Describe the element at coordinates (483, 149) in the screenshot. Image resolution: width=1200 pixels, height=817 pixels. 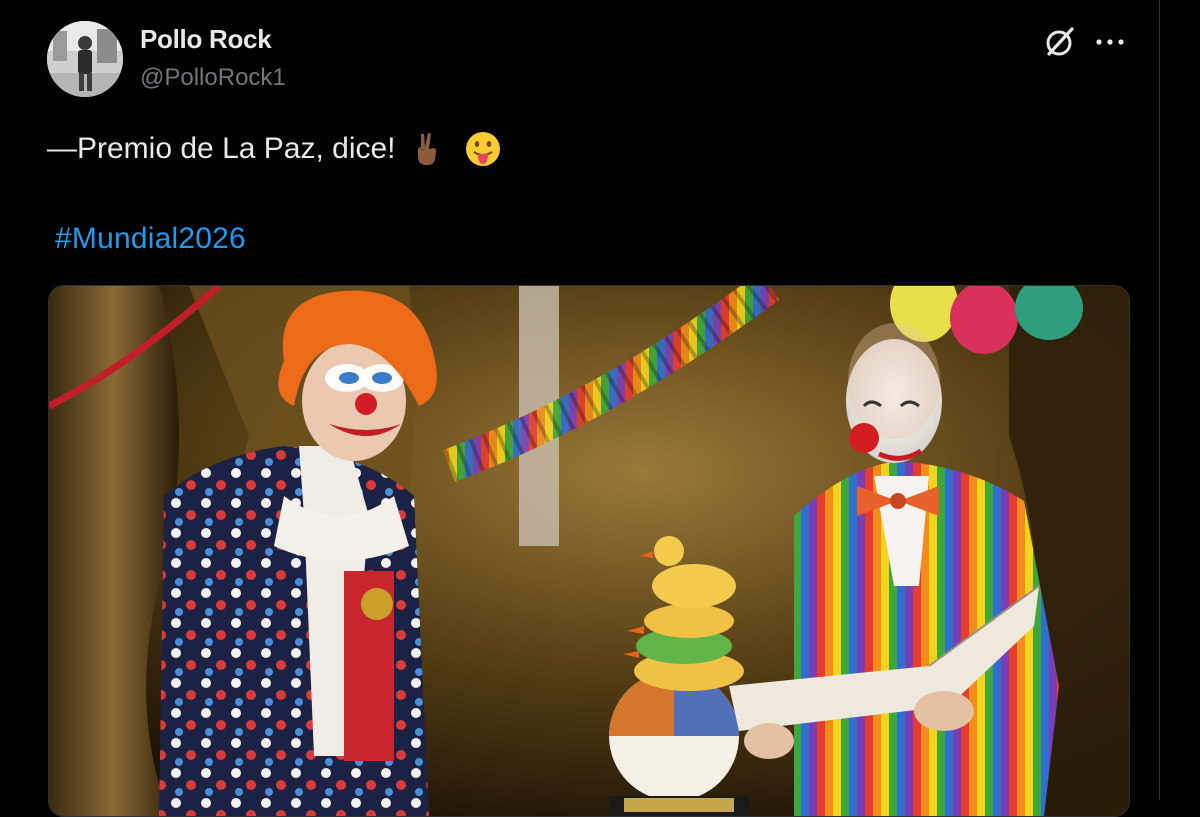
I see `face-with-tongue-icon` at that location.